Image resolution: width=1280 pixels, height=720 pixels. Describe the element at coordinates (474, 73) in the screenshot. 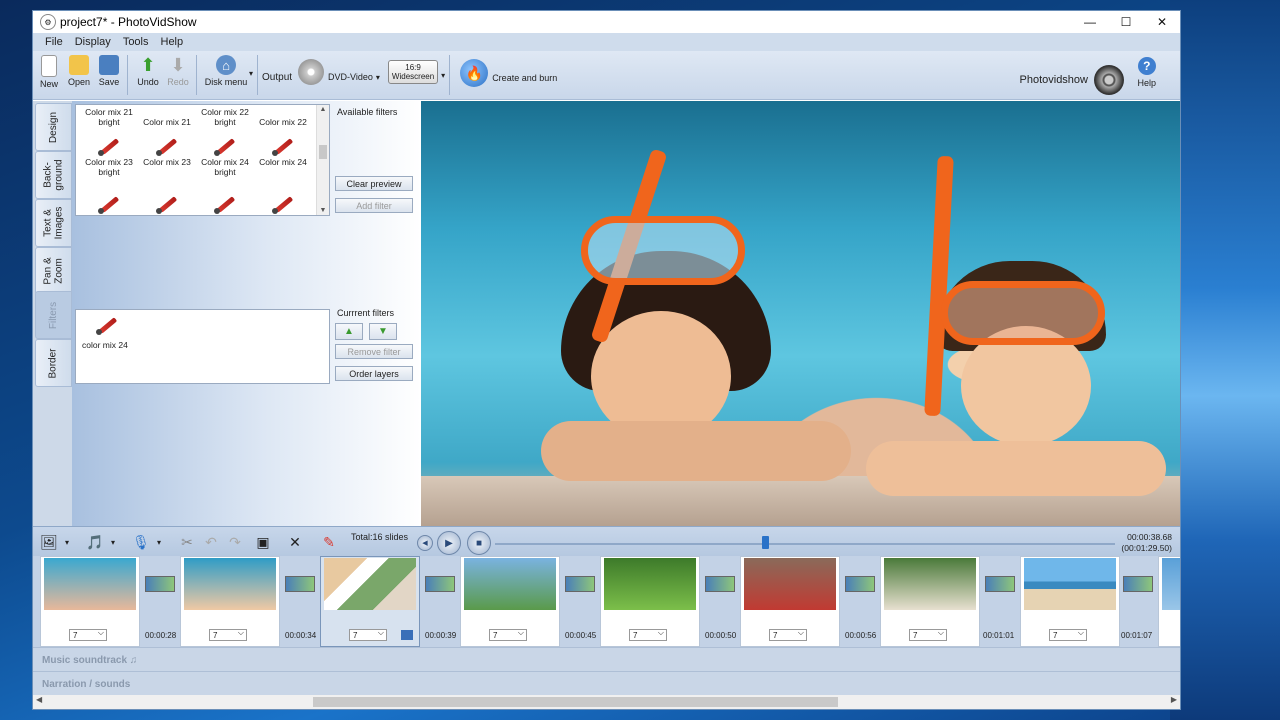

I see `burn-disc-icon: 🔥` at that location.